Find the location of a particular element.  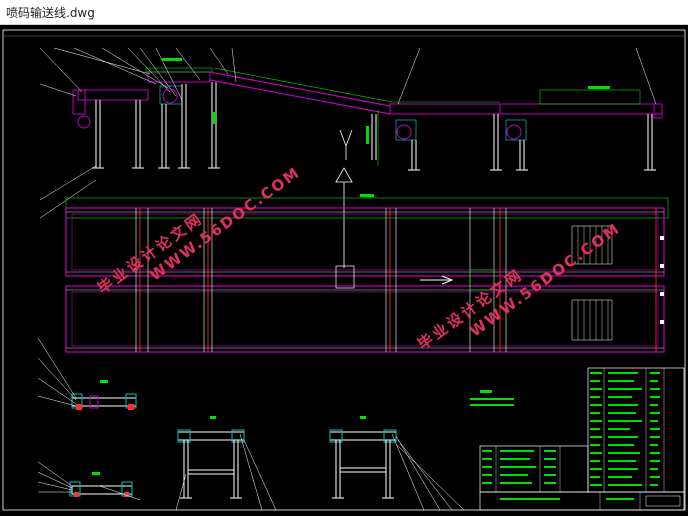

window-title: 喷码输送线.dwg is located at coordinates (50, 13).